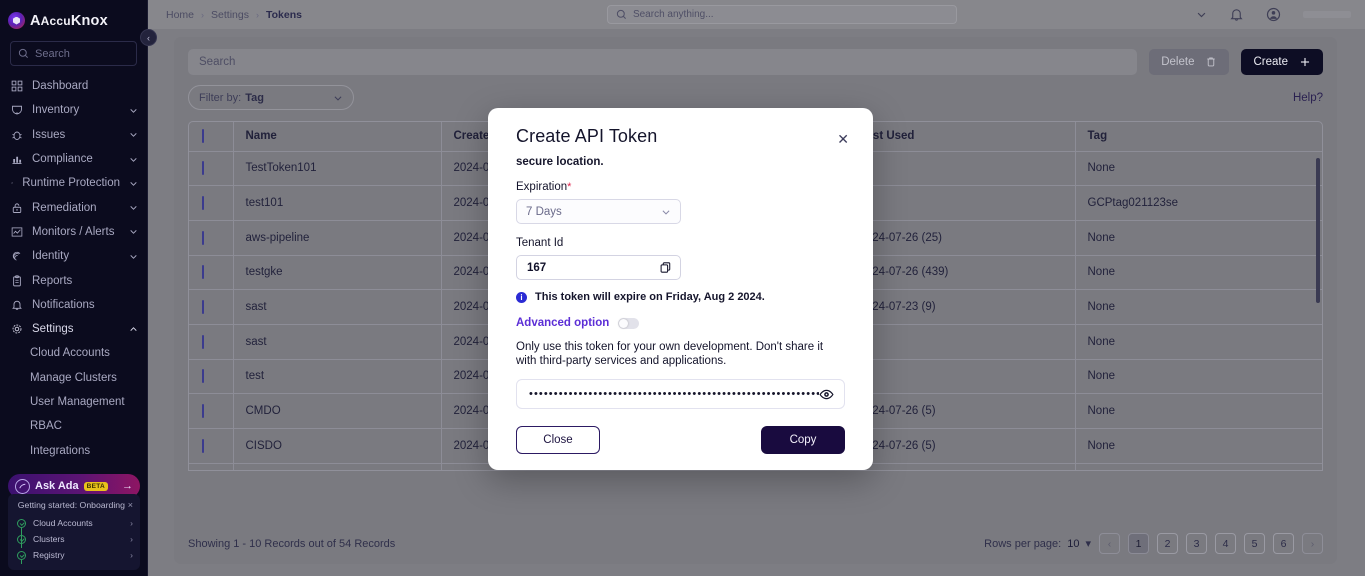 This screenshot has width=1365, height=576. Describe the element at coordinates (73, 207) in the screenshot. I see `sidebar-item-remediation: Remediation` at that location.